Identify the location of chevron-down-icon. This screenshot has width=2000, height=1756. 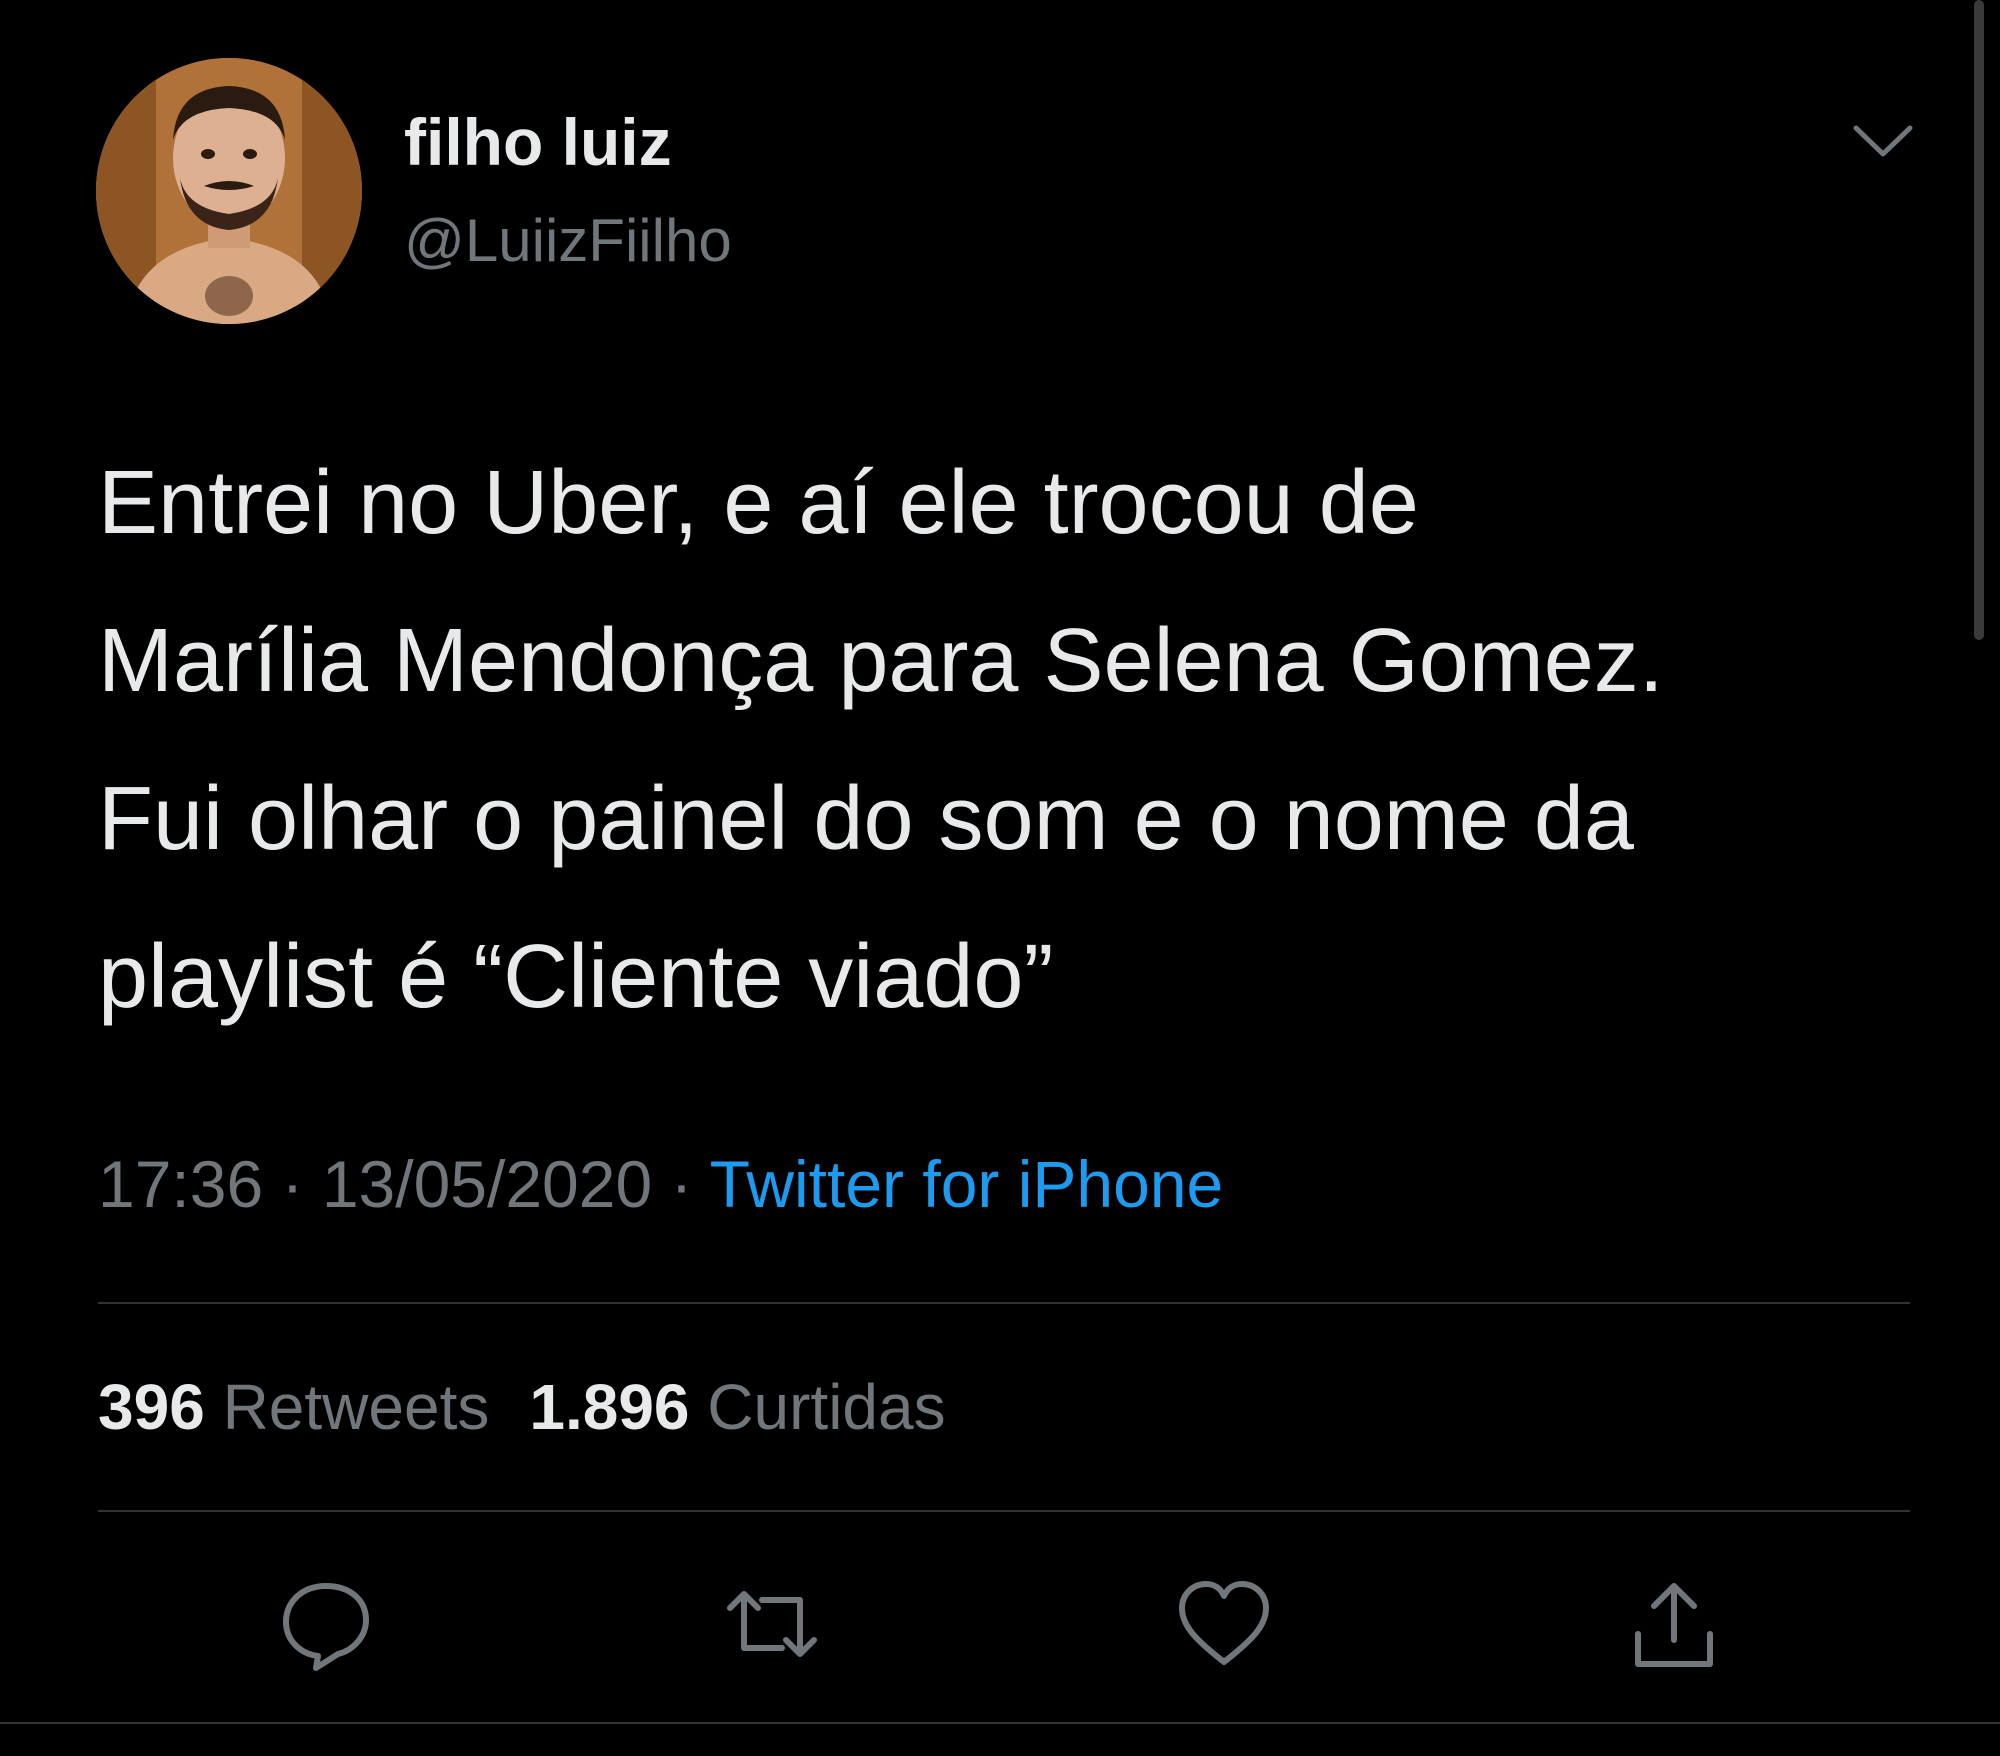
(1883, 141).